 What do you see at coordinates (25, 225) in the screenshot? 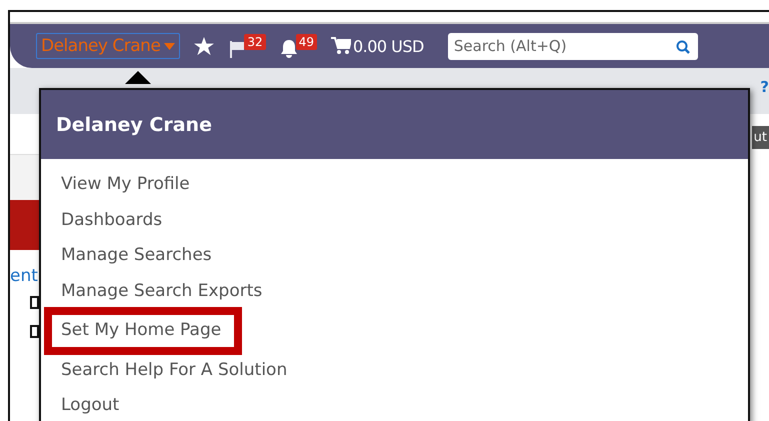
I see `banner` at bounding box center [25, 225].